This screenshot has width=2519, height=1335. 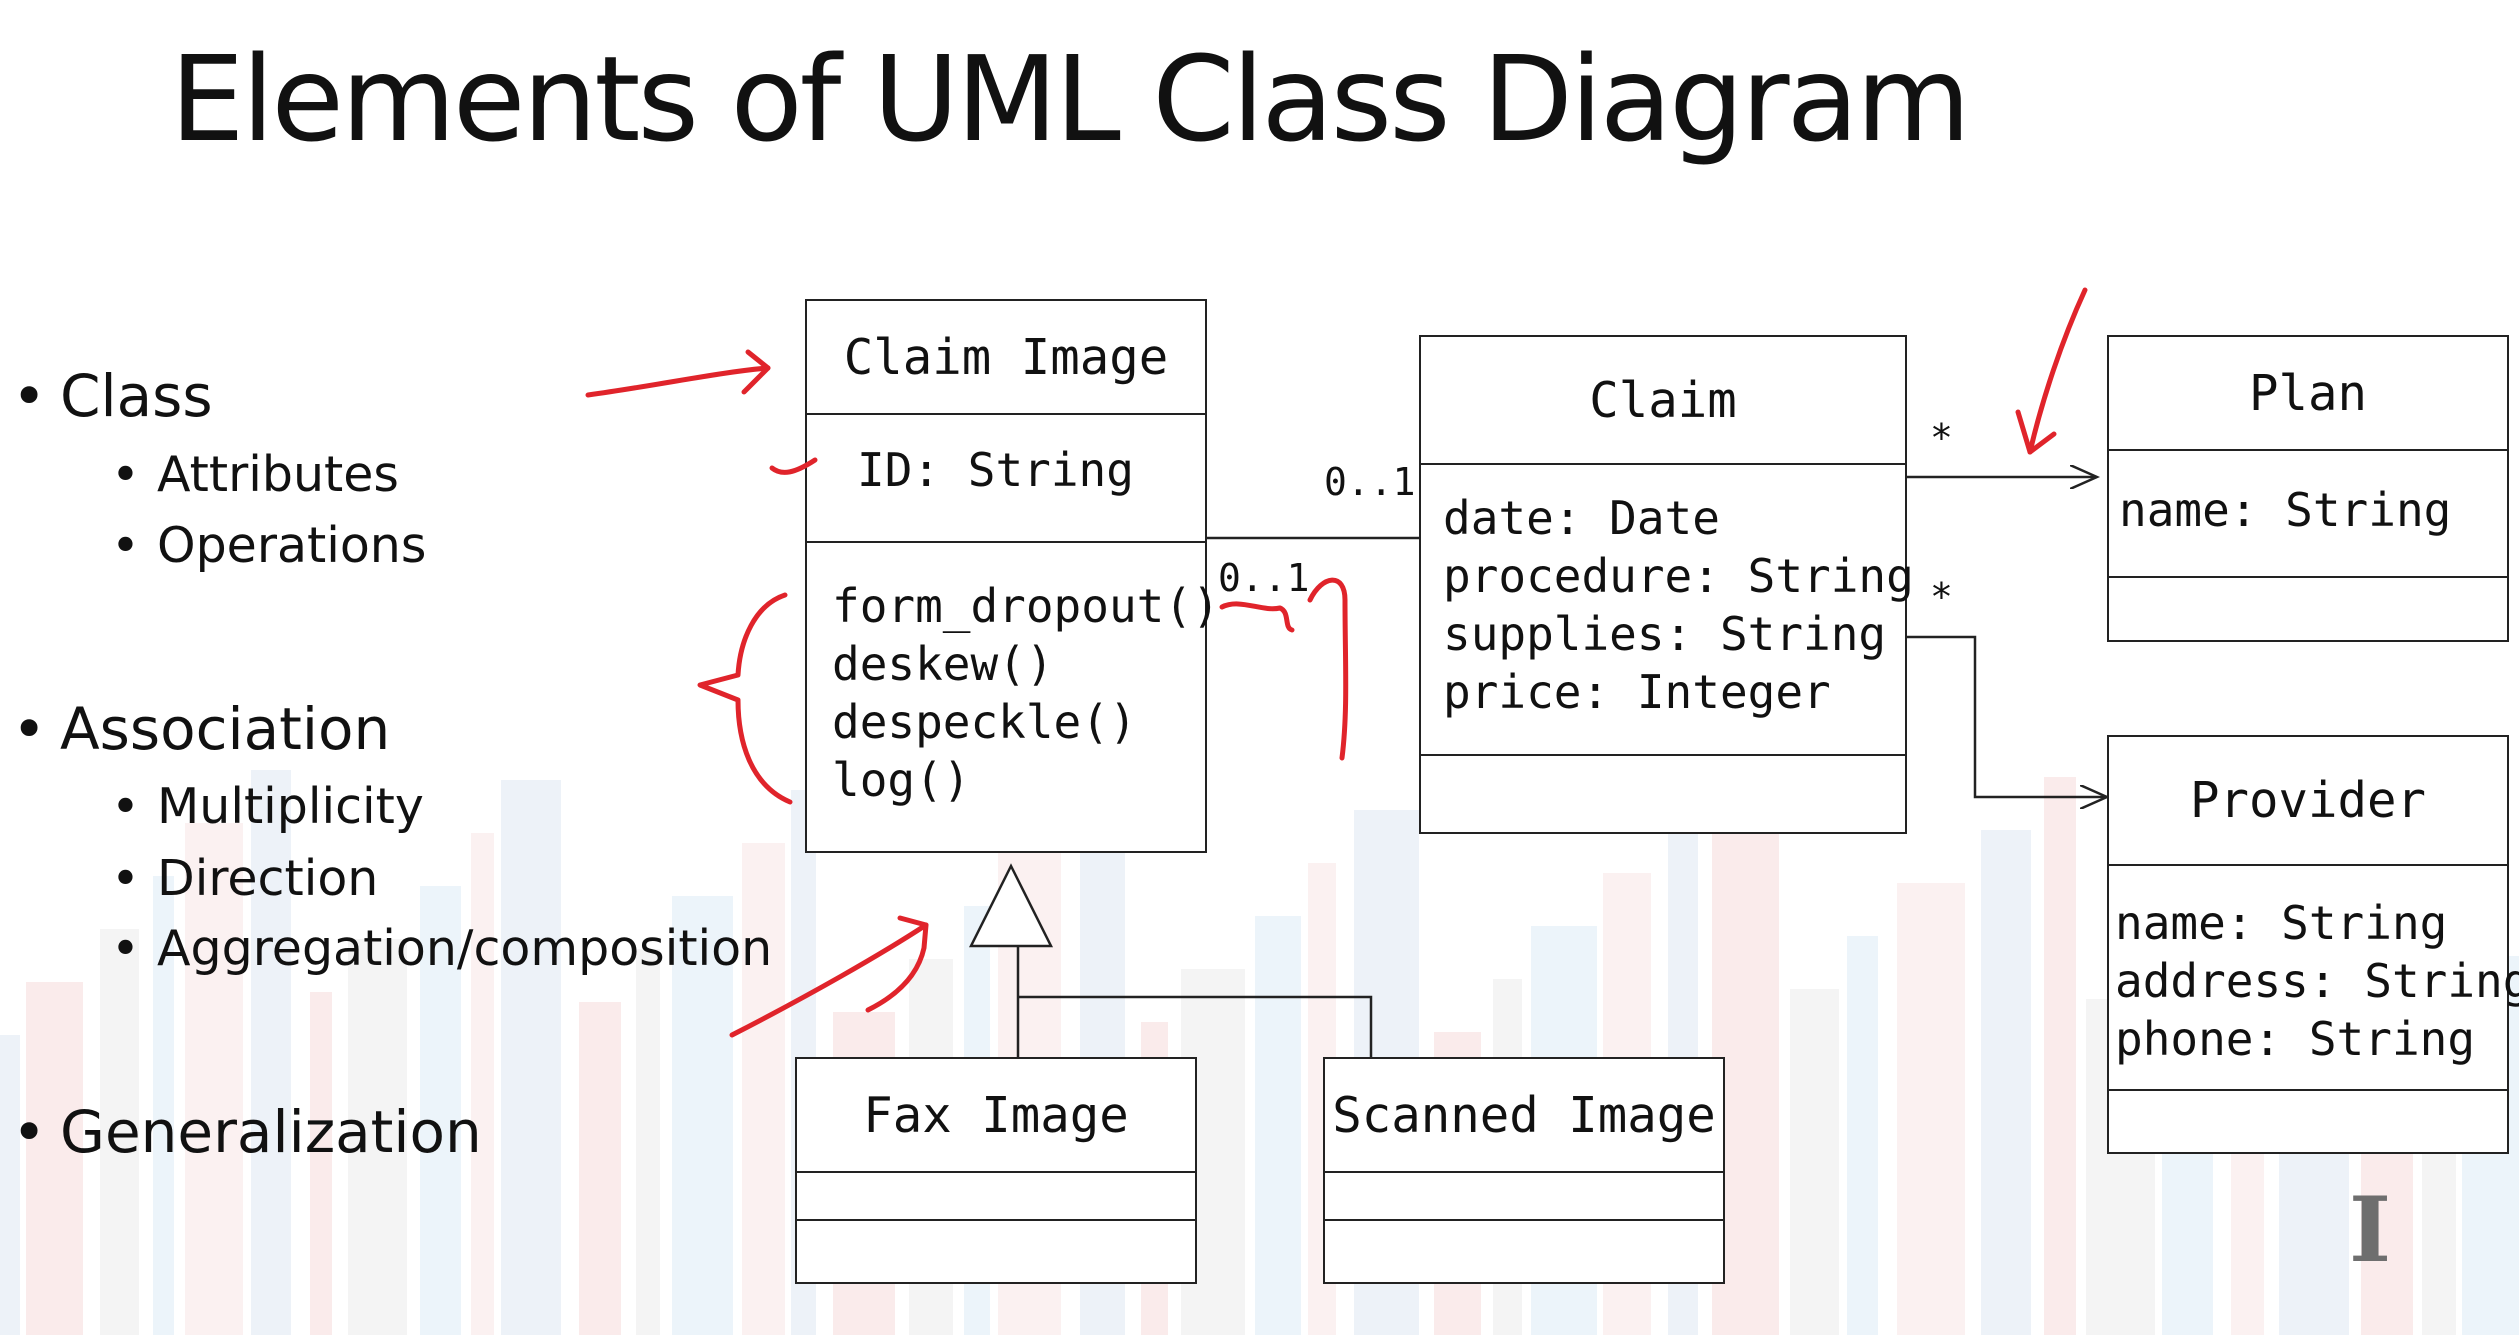 What do you see at coordinates (745, 698) in the screenshot?
I see `annotation-brace-operations-icon` at bounding box center [745, 698].